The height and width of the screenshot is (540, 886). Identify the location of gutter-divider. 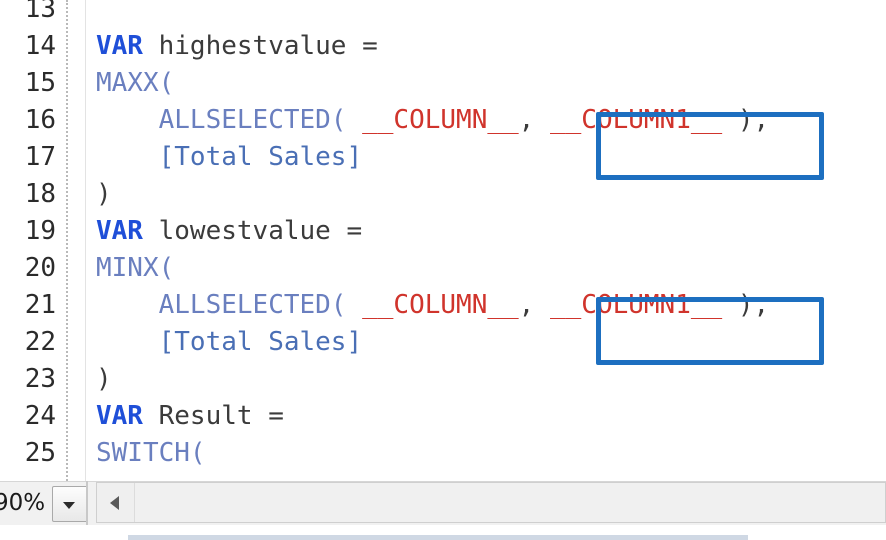
(67, 240).